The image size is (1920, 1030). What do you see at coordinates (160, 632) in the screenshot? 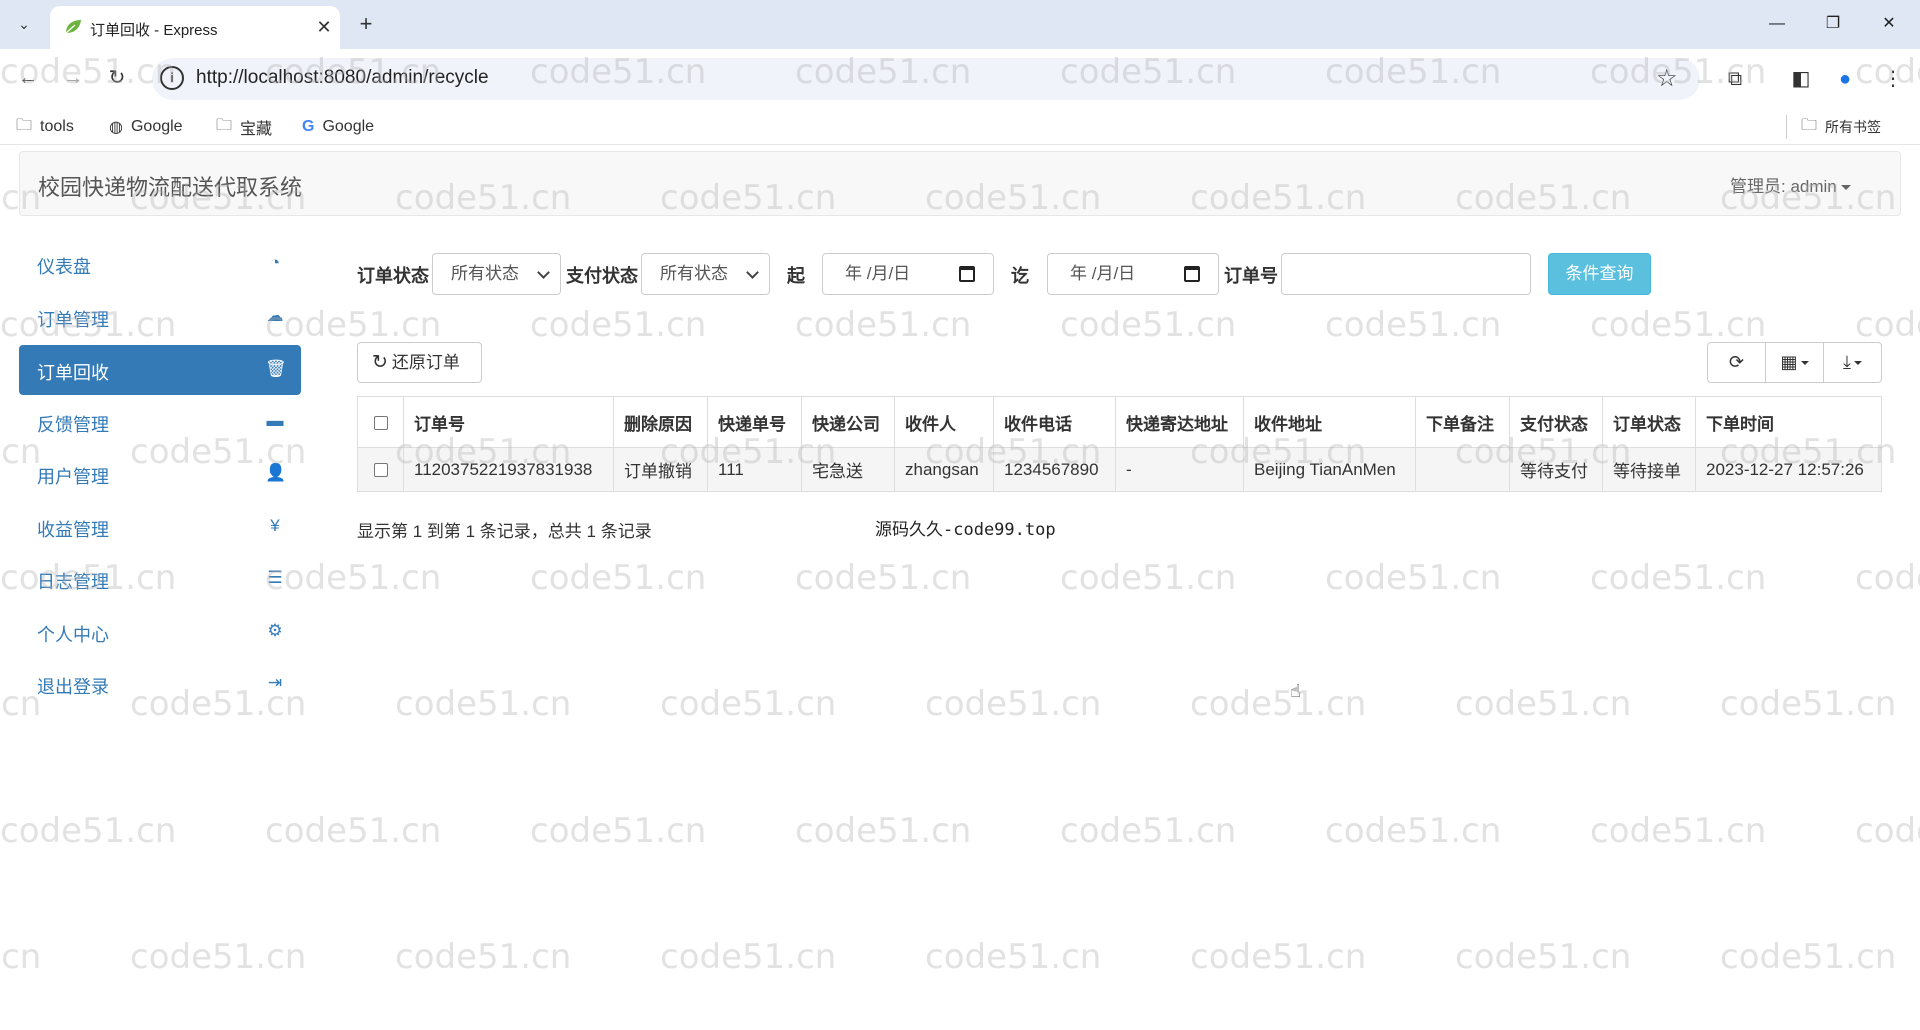
I see `sidebar-item-profile: 个人中心 ⚙` at bounding box center [160, 632].